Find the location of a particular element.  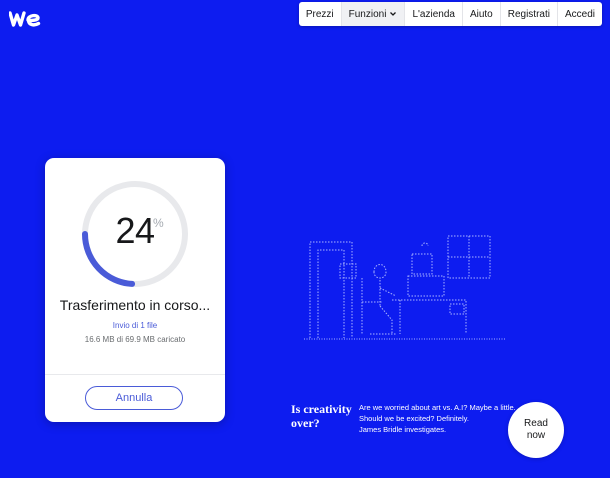

nav-item-funzioni: Funzioni is located at coordinates (372, 14).